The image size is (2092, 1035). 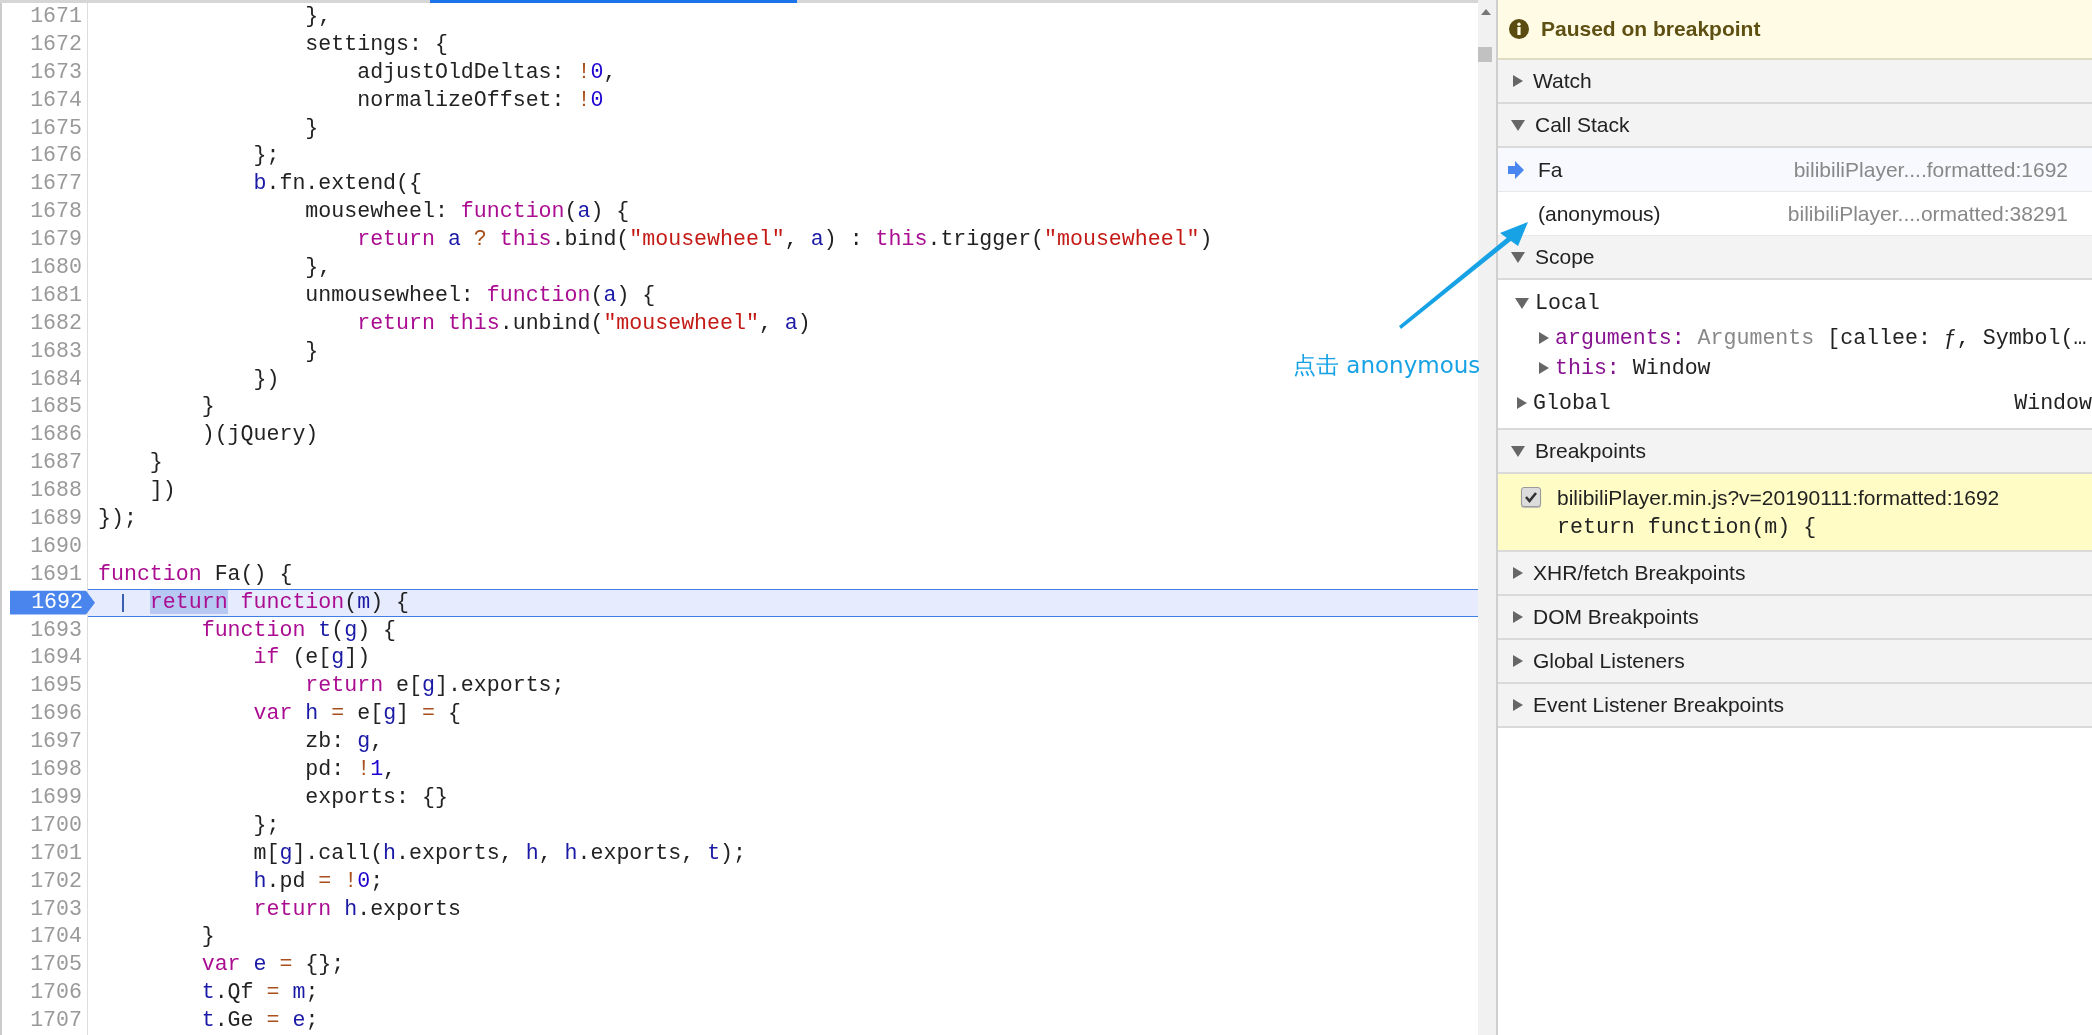 I want to click on line-number: 1698, so click(x=42, y=770).